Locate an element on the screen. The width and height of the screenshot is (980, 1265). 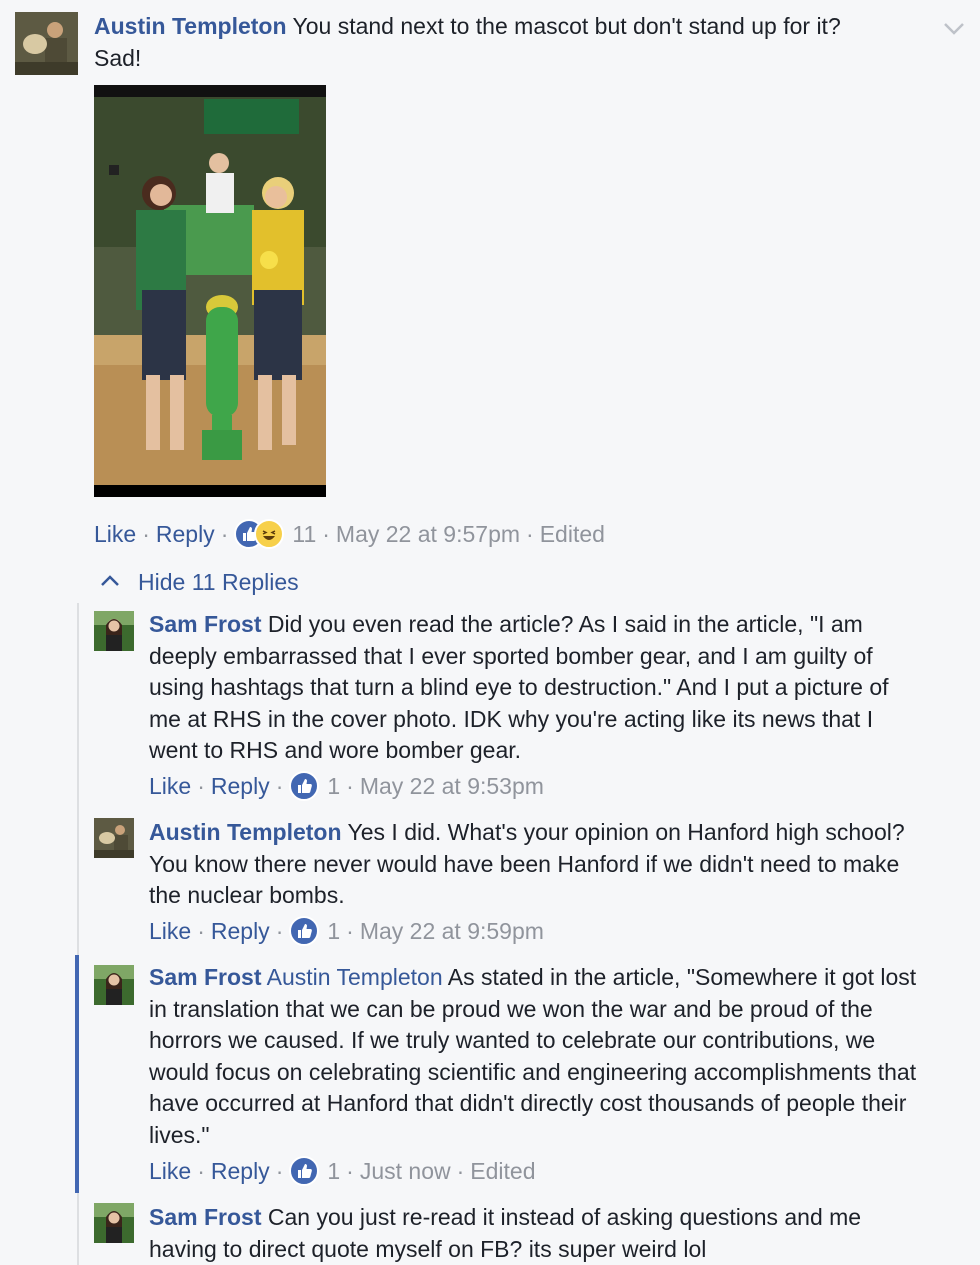
chevron-up-icon is located at coordinates (110, 582).